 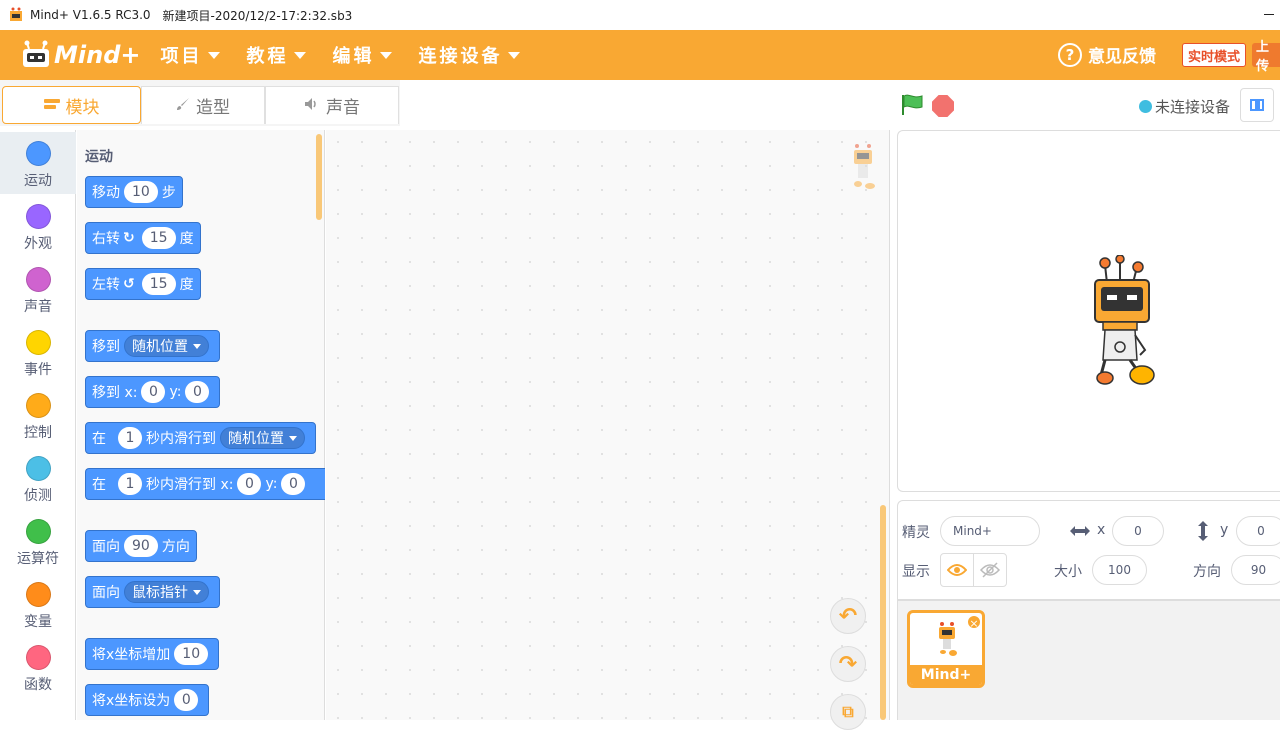 I want to click on block-move-steps: 移动 10 步, so click(x=134, y=192).